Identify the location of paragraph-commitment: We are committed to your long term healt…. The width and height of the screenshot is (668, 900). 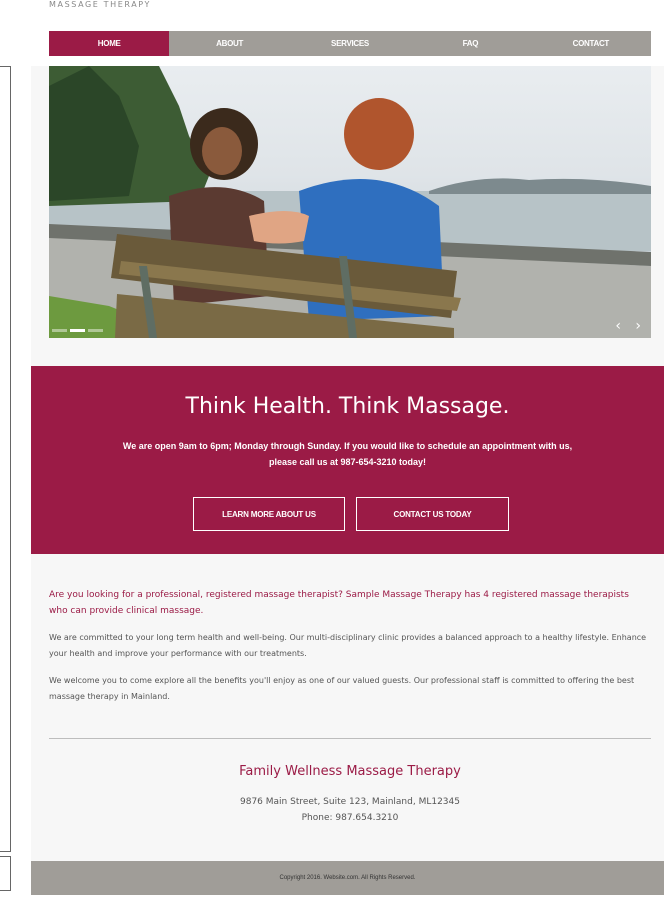
(348, 645).